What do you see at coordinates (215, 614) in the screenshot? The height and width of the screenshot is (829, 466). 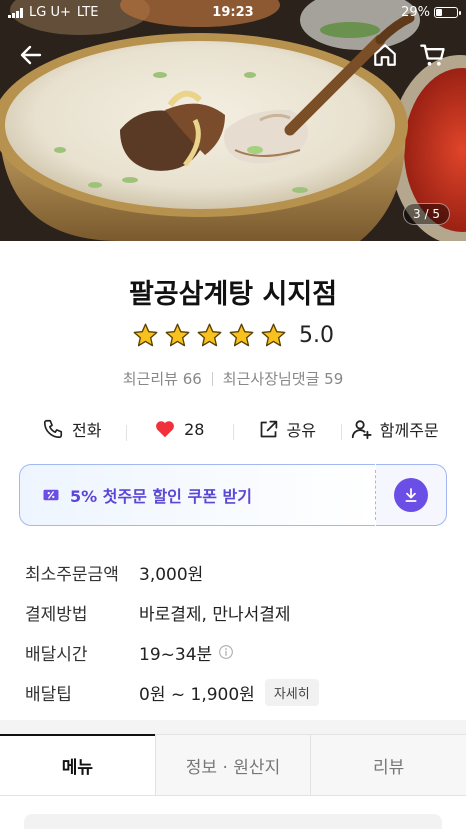 I see `payment-value: 바로결제, 만나서결제` at bounding box center [215, 614].